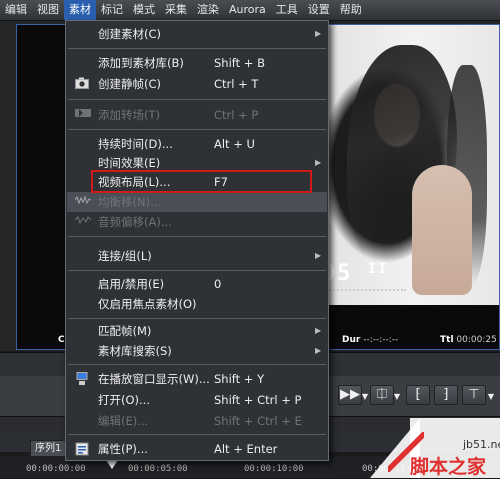 The width and height of the screenshot is (500, 479). I want to click on image-detail, so click(442, 230).